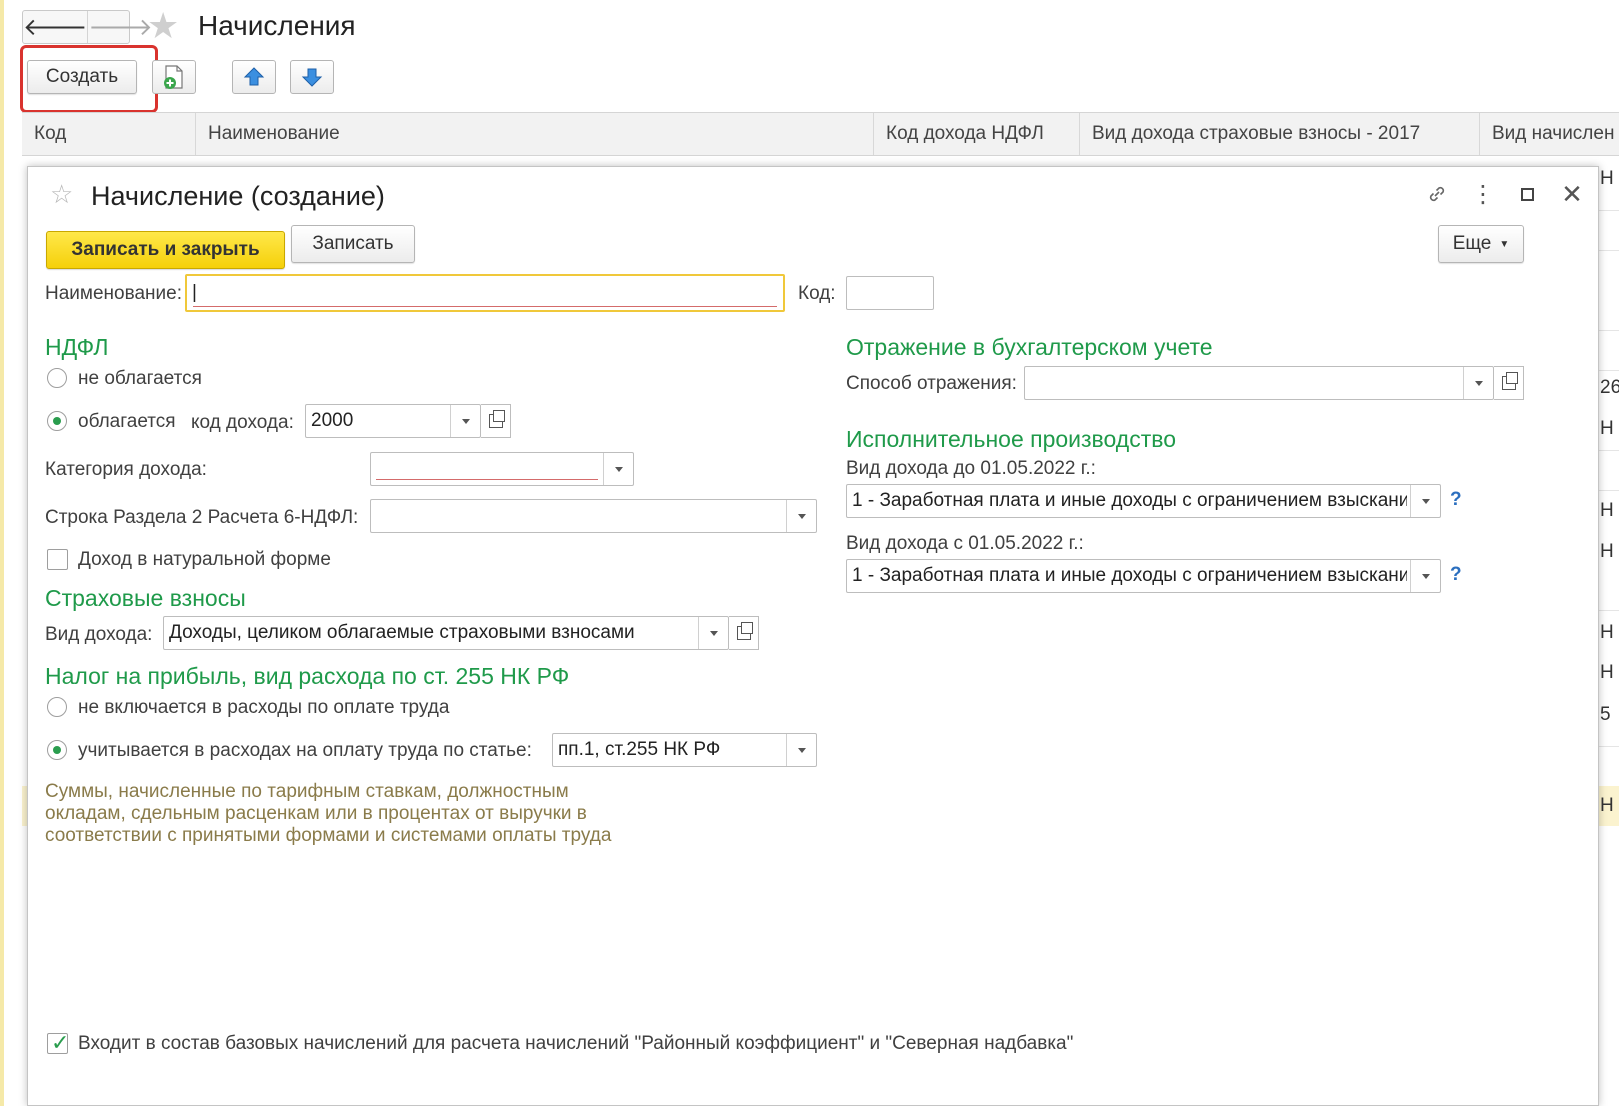 The height and width of the screenshot is (1106, 1619). Describe the element at coordinates (113, 293) in the screenshot. I see `name-label: Наименование:` at that location.